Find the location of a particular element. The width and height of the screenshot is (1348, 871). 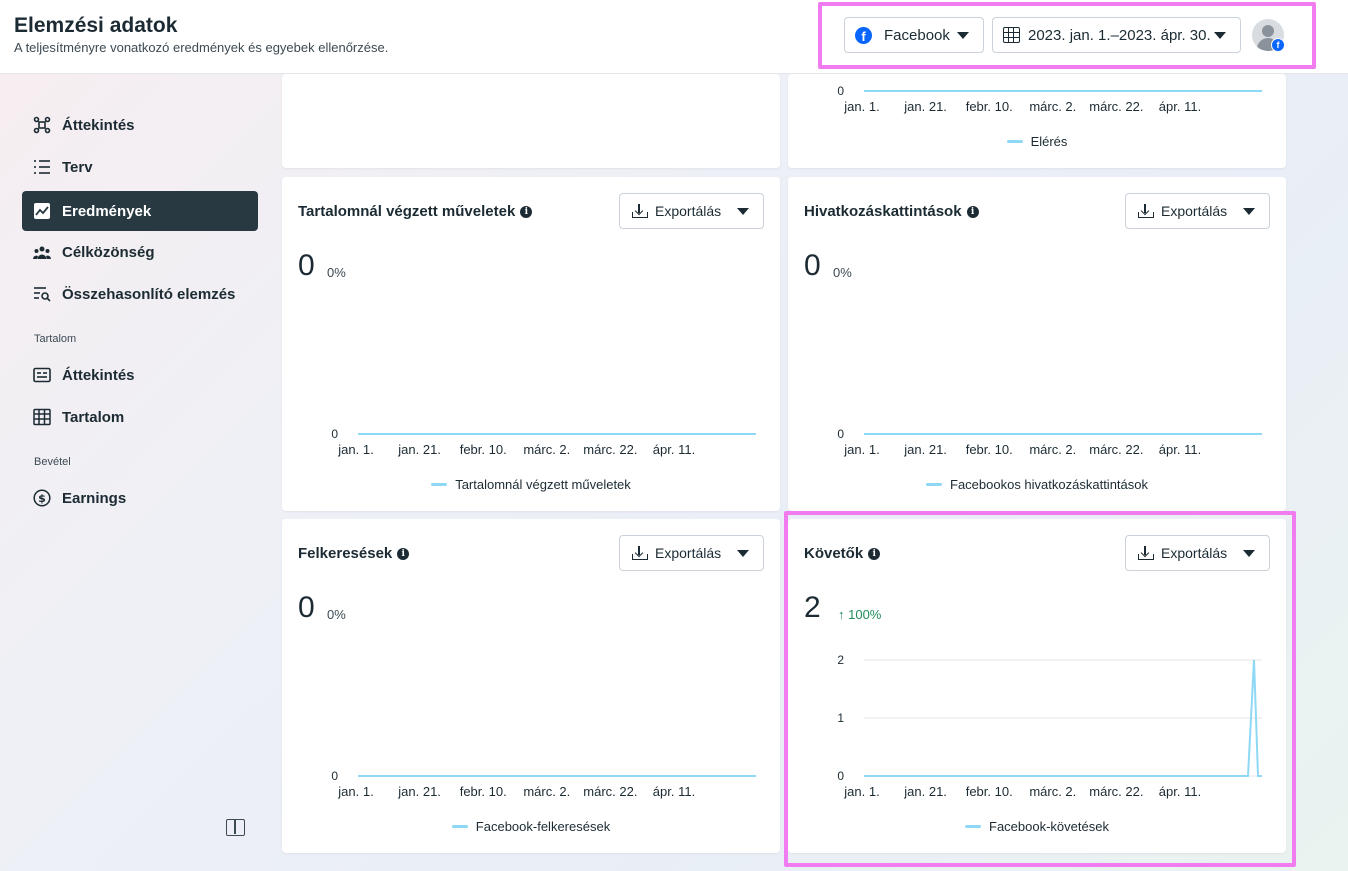

chart-legend: Tartalomnál végzett műveletek is located at coordinates (531, 484).